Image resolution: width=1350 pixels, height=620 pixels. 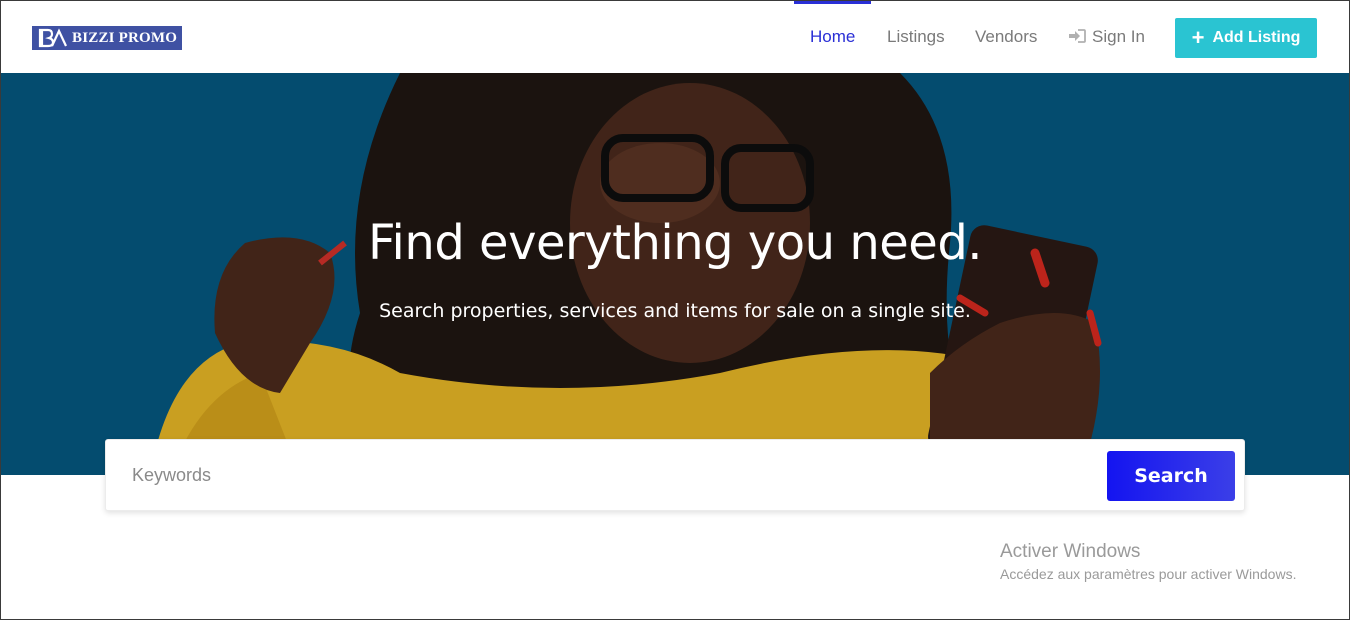 What do you see at coordinates (1256, 37) in the screenshot?
I see `add-listing-label: Add Listing` at bounding box center [1256, 37].